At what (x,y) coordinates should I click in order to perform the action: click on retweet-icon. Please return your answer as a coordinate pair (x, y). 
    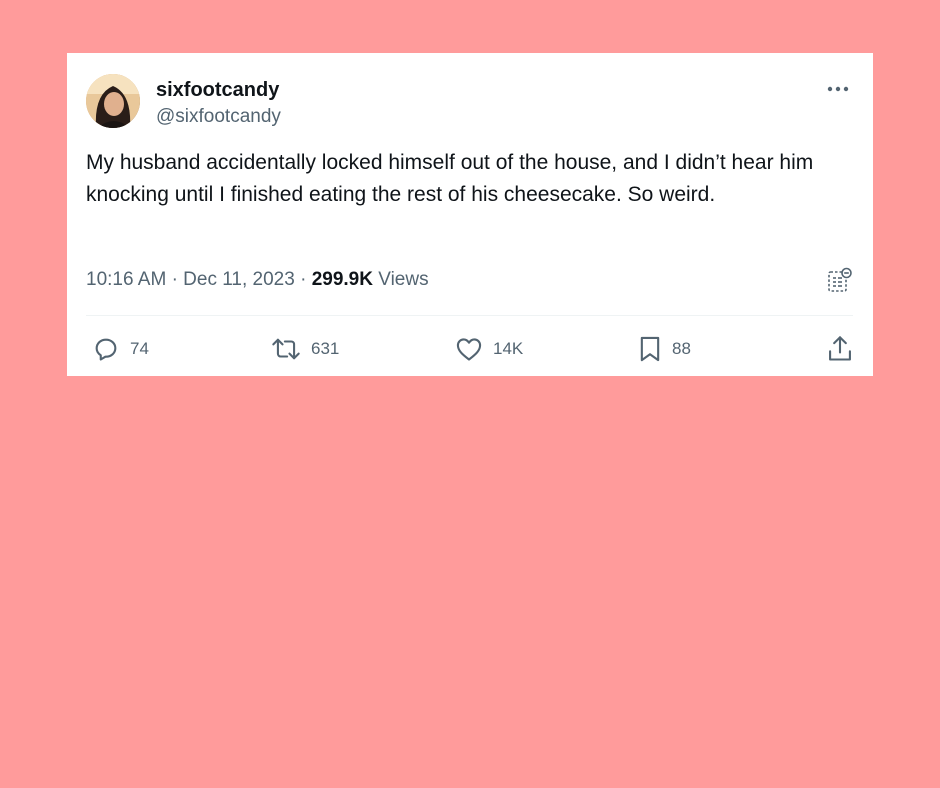
    Looking at the image, I should click on (286, 349).